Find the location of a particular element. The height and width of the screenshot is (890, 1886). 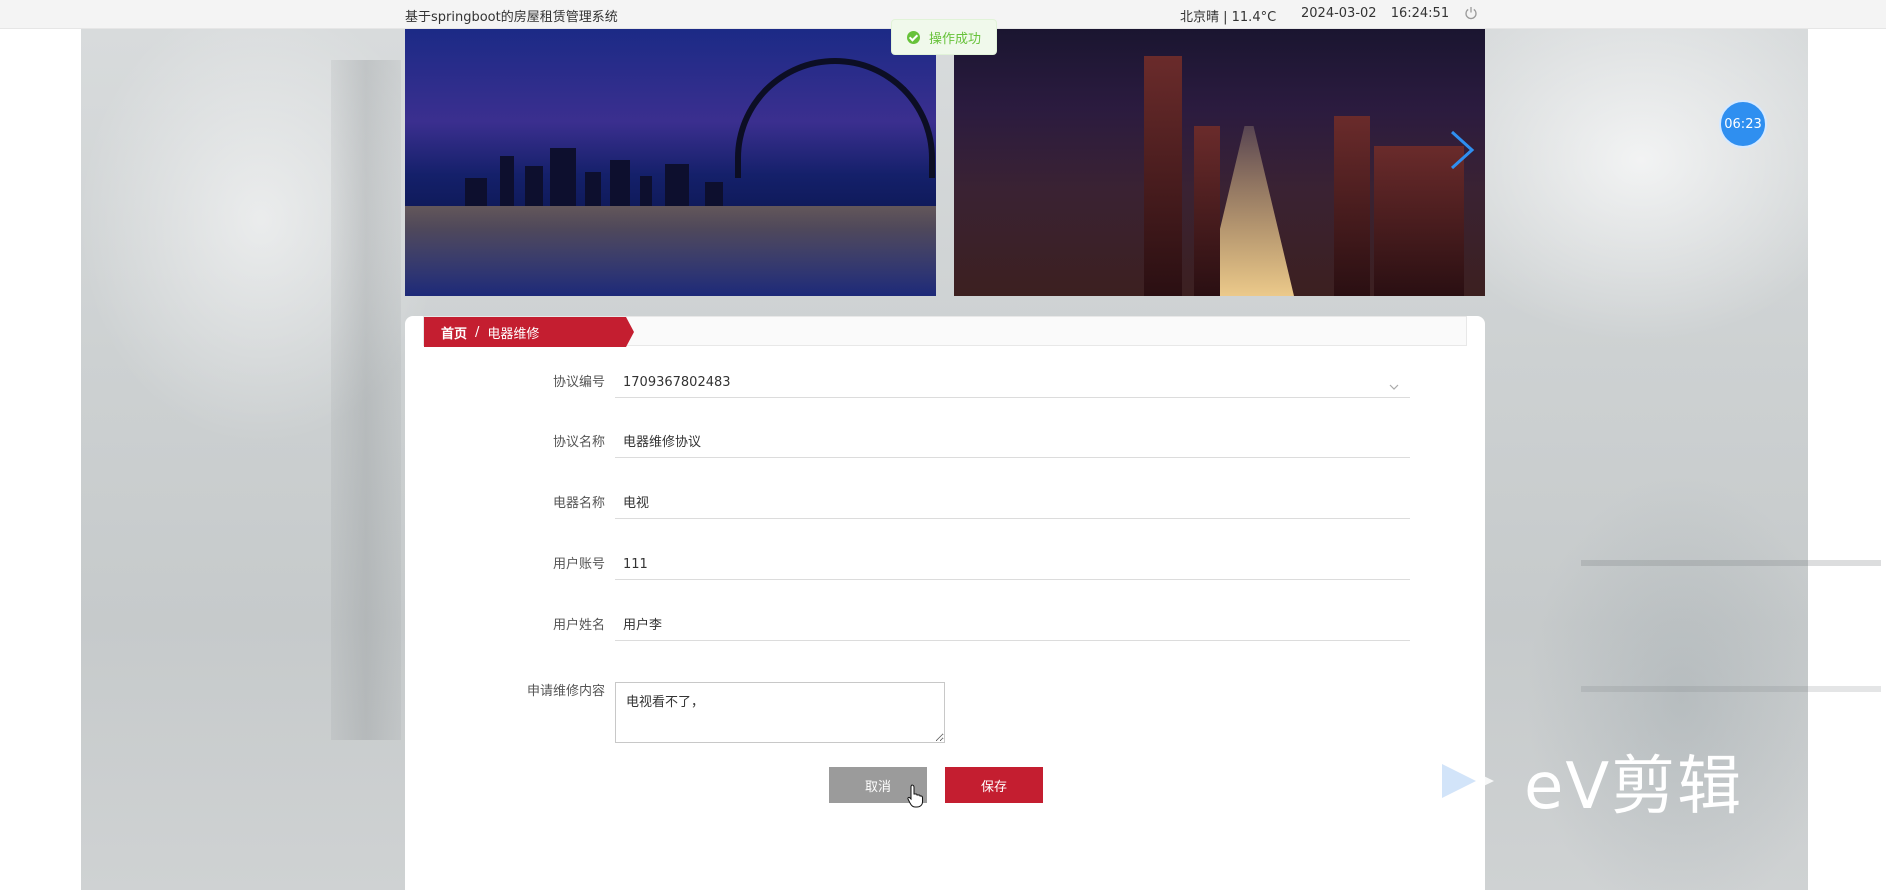

form-row-agreement-name: 协议名称 is located at coordinates (945, 443).